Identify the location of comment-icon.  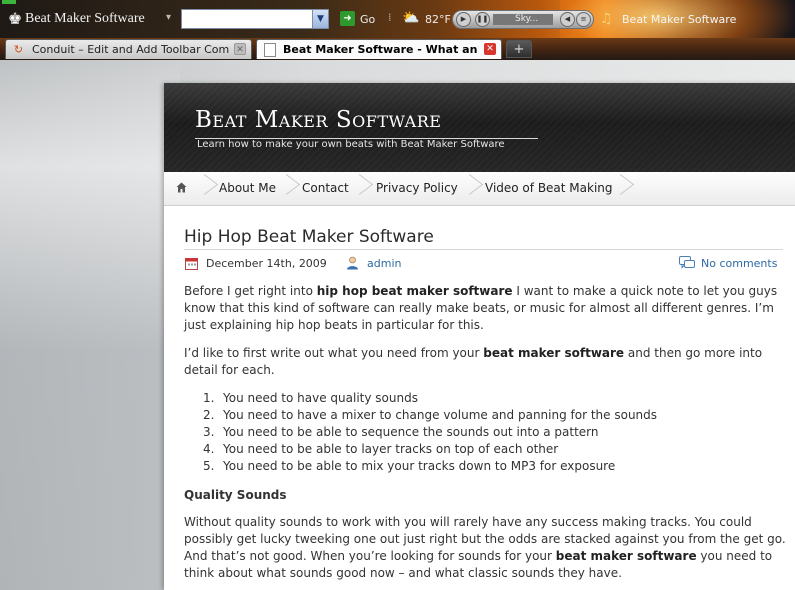
(687, 263).